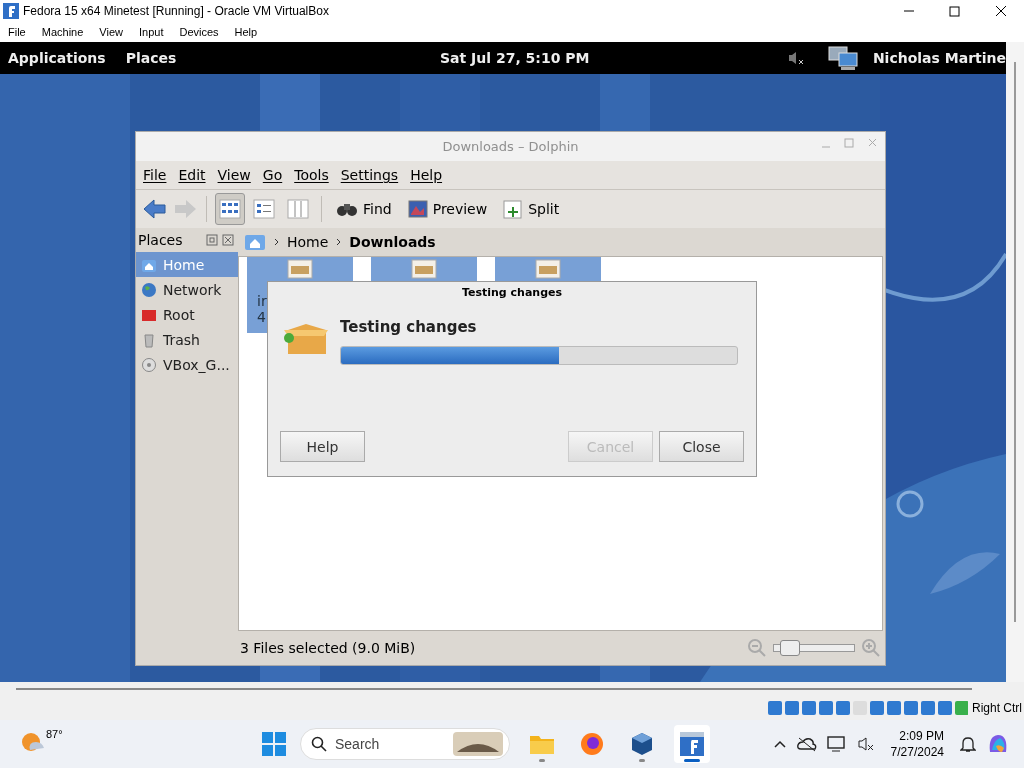 The image size is (1024, 768). What do you see at coordinates (701, 446) in the screenshot?
I see `dialog-button: Close` at bounding box center [701, 446].